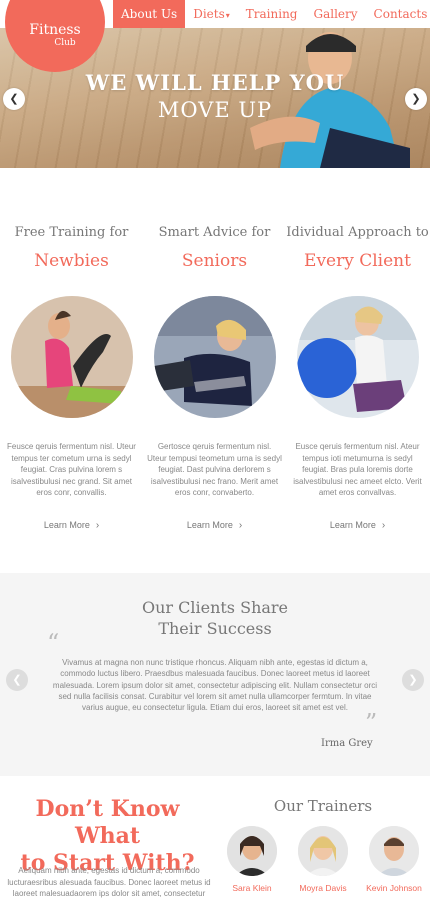 This screenshot has width=430, height=900. I want to click on nav-item-label: About Us, so click(149, 14).